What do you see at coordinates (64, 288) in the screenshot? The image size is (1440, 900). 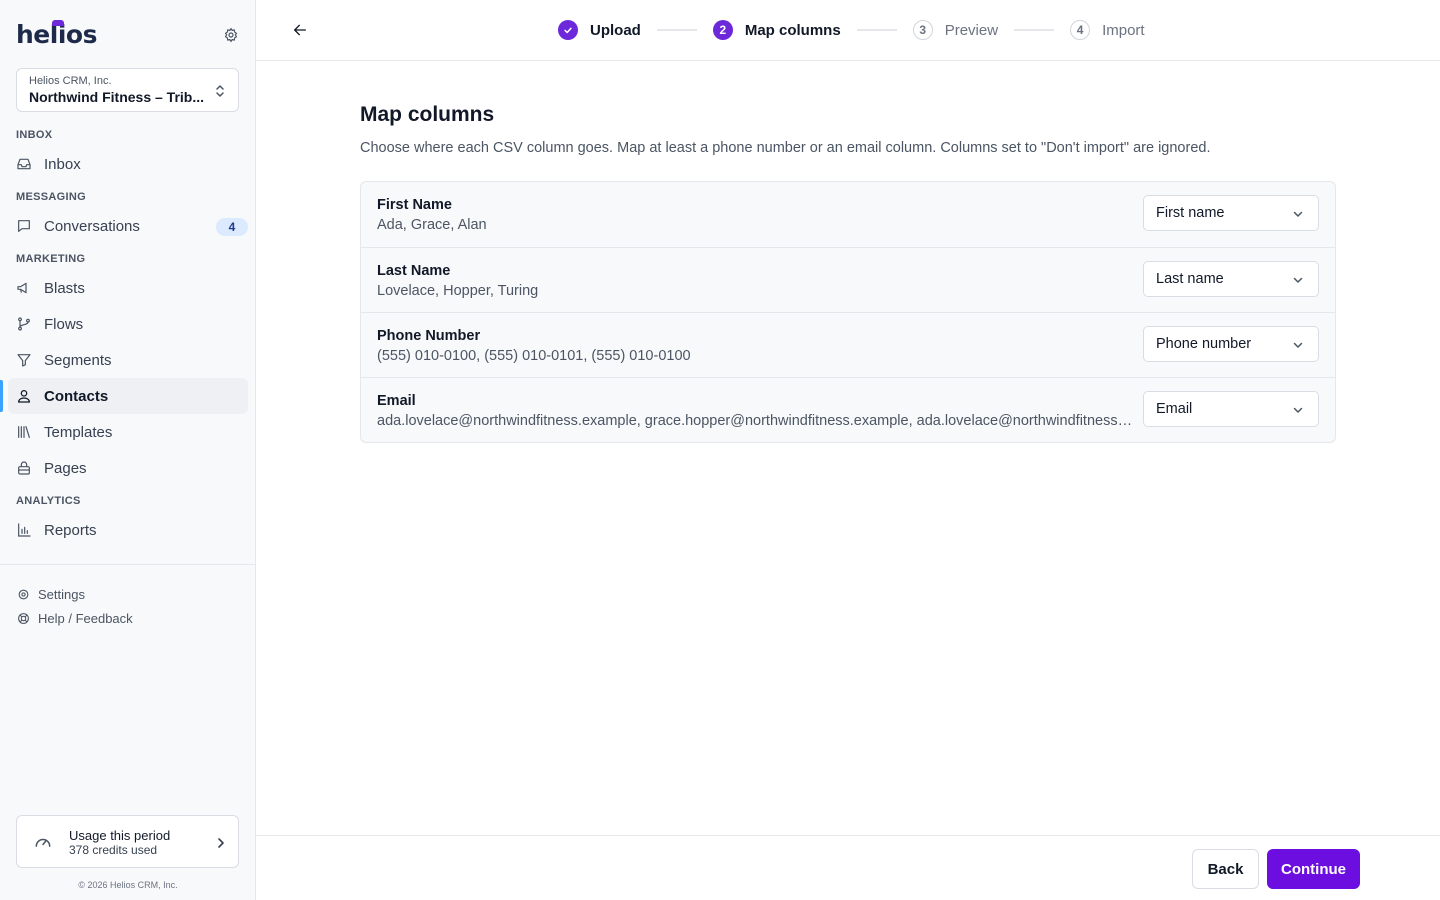 I see `sidebar-item-label: Blasts` at bounding box center [64, 288].